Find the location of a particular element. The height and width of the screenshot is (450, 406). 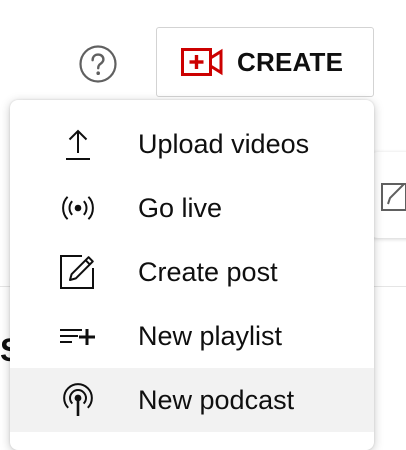

edit-post-icon is located at coordinates (78, 272).